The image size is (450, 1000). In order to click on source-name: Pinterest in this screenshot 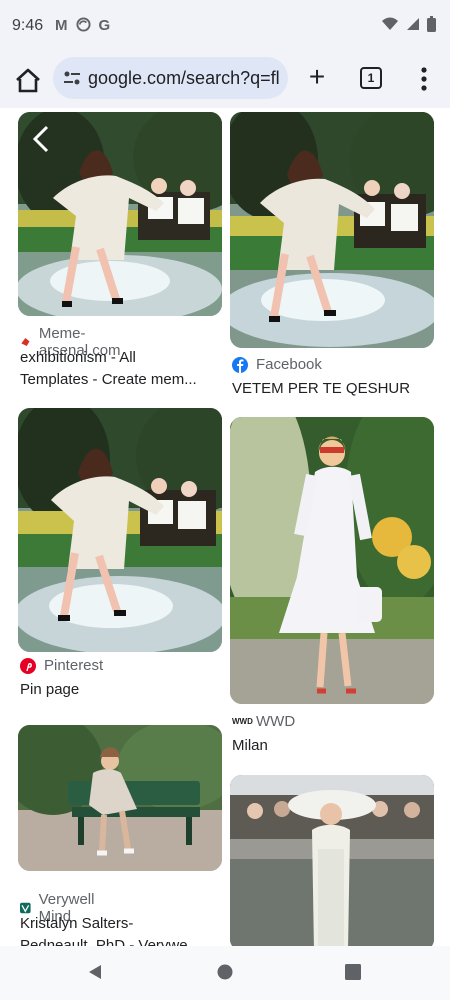, I will do `click(74, 665)`.